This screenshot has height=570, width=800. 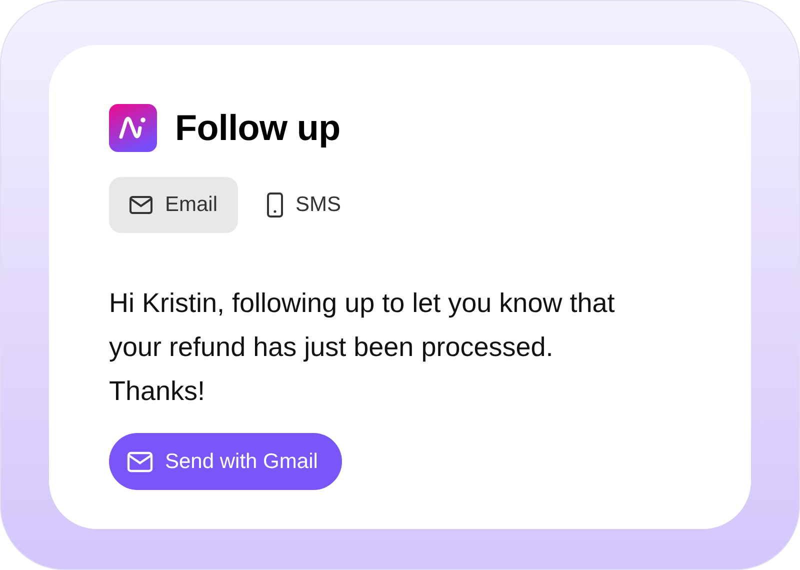 I want to click on message-text: Hi Kristin, following up to let you know that your refund has just been processed. Thanks!, so click(x=362, y=347).